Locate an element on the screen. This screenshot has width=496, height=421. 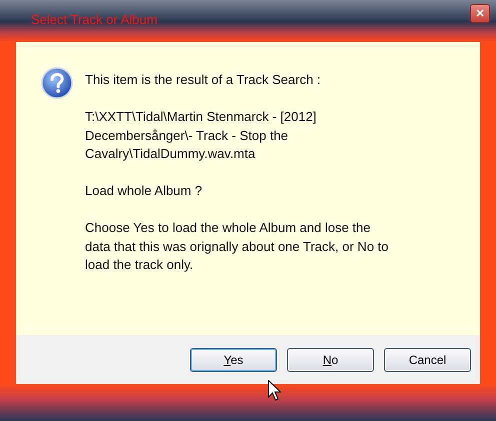
question-icon is located at coordinates (57, 83).